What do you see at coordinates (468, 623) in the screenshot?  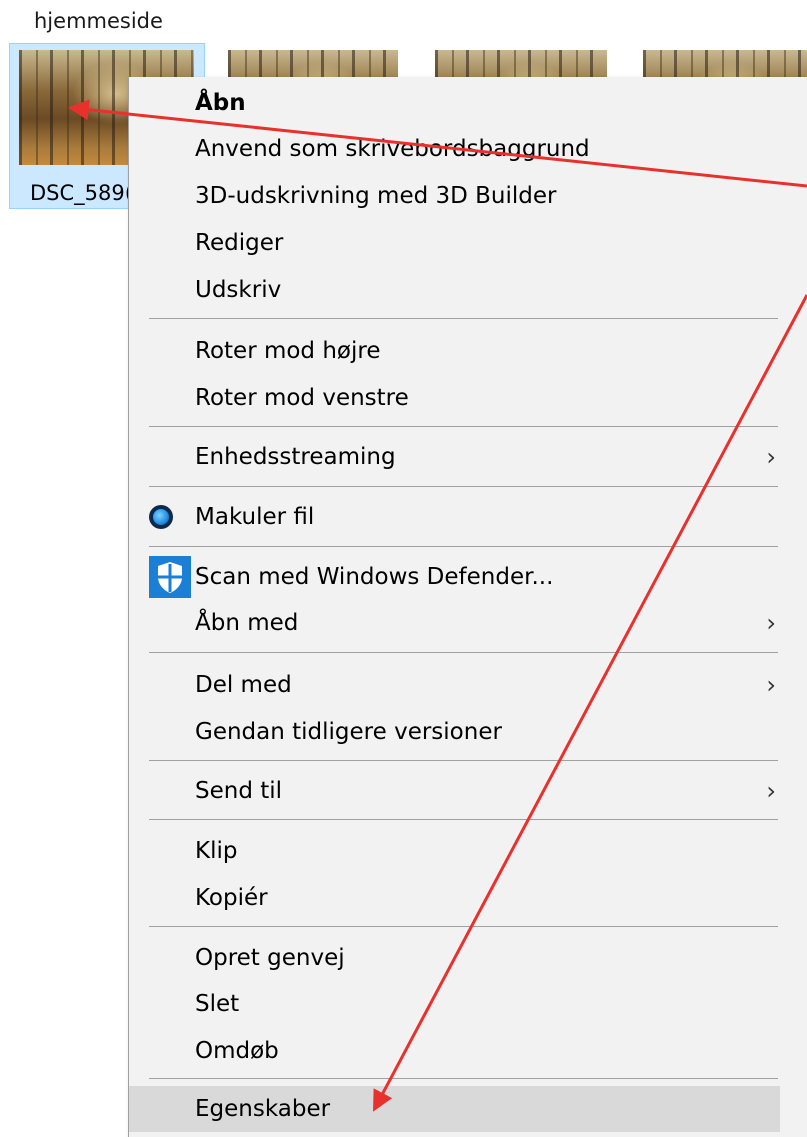 I see `menu-item-open-with: Åbn med ›` at bounding box center [468, 623].